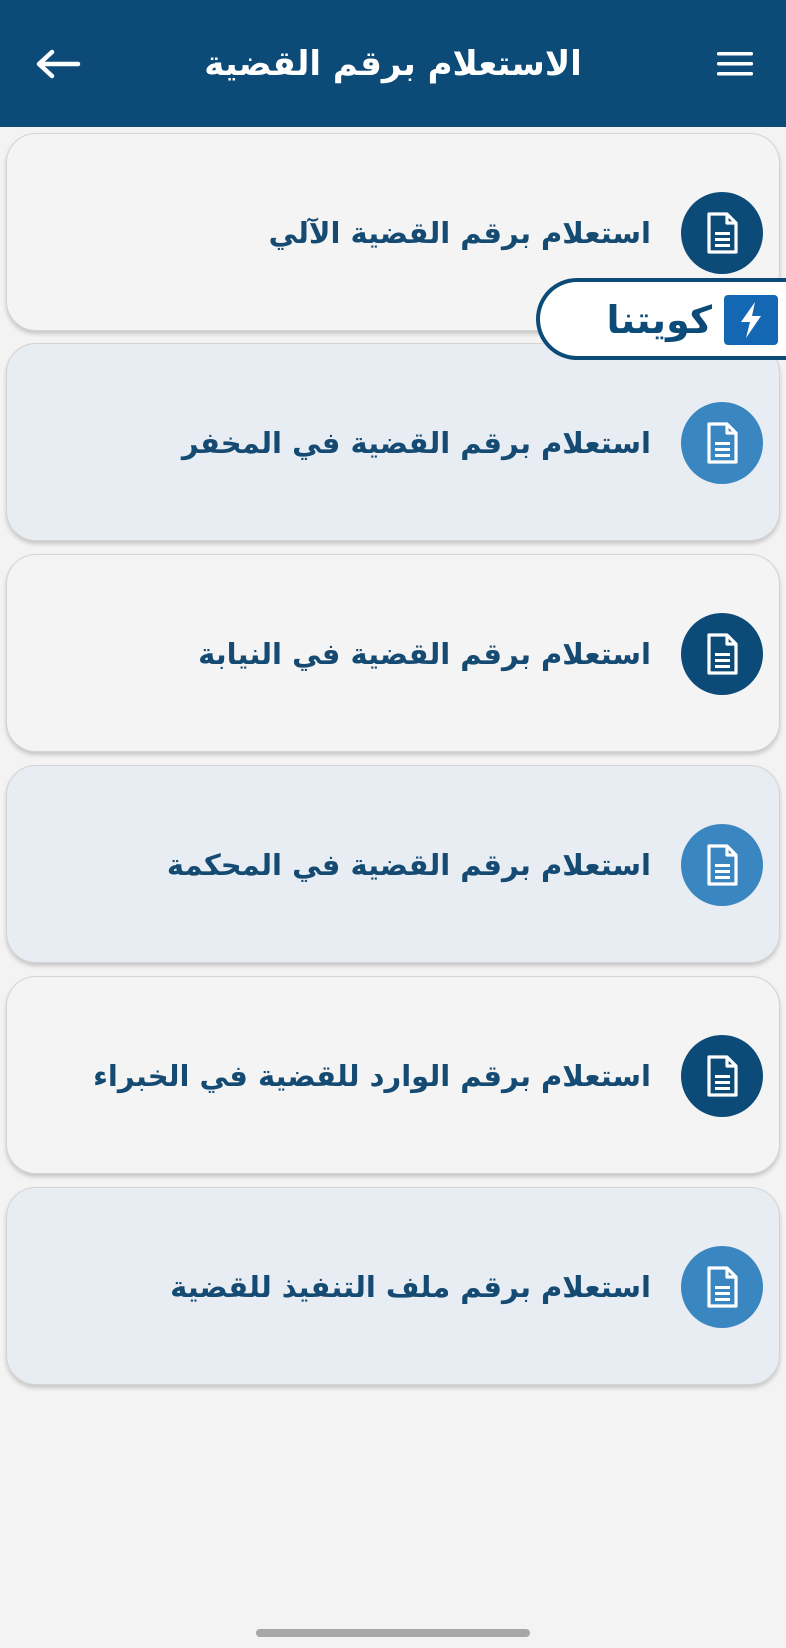 This screenshot has width=786, height=1648. I want to click on inquiry-card-label: استعلام برقم ملف التنفيذ للقضية, so click(410, 1287).